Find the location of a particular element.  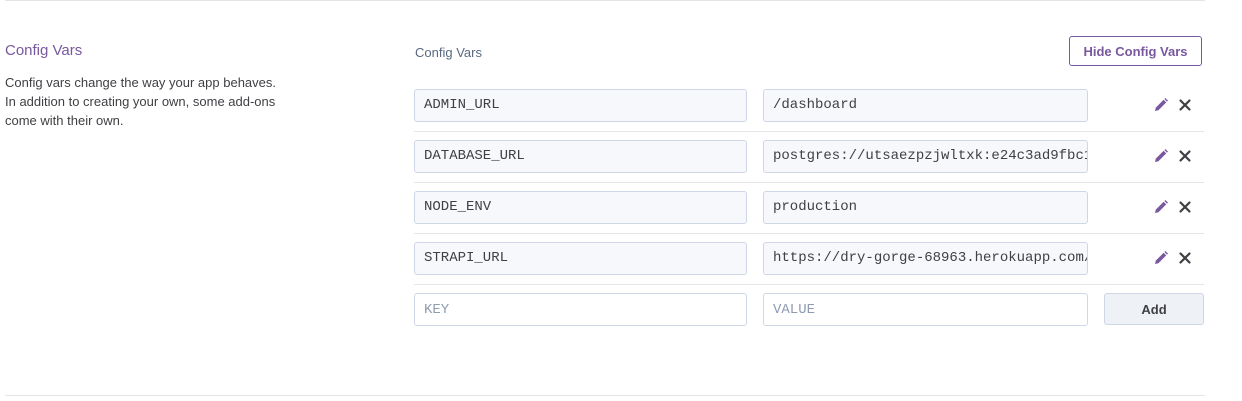

top-divider is located at coordinates (605, 0).